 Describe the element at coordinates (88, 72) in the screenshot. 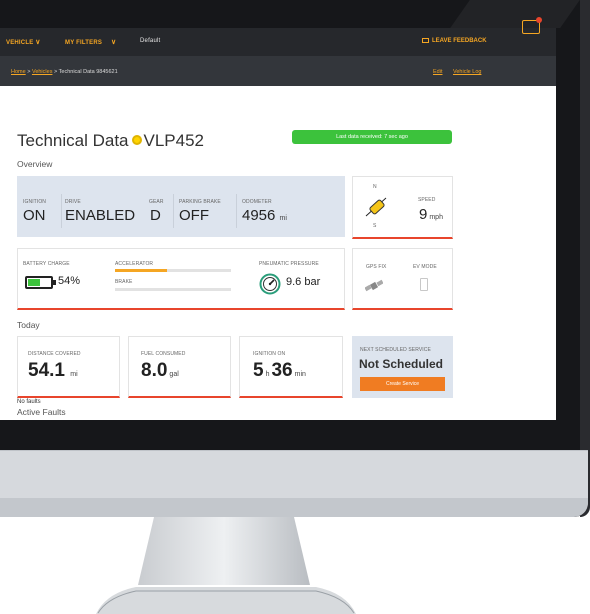

I see `breadcrumb-current: Technical Data 9845621` at that location.